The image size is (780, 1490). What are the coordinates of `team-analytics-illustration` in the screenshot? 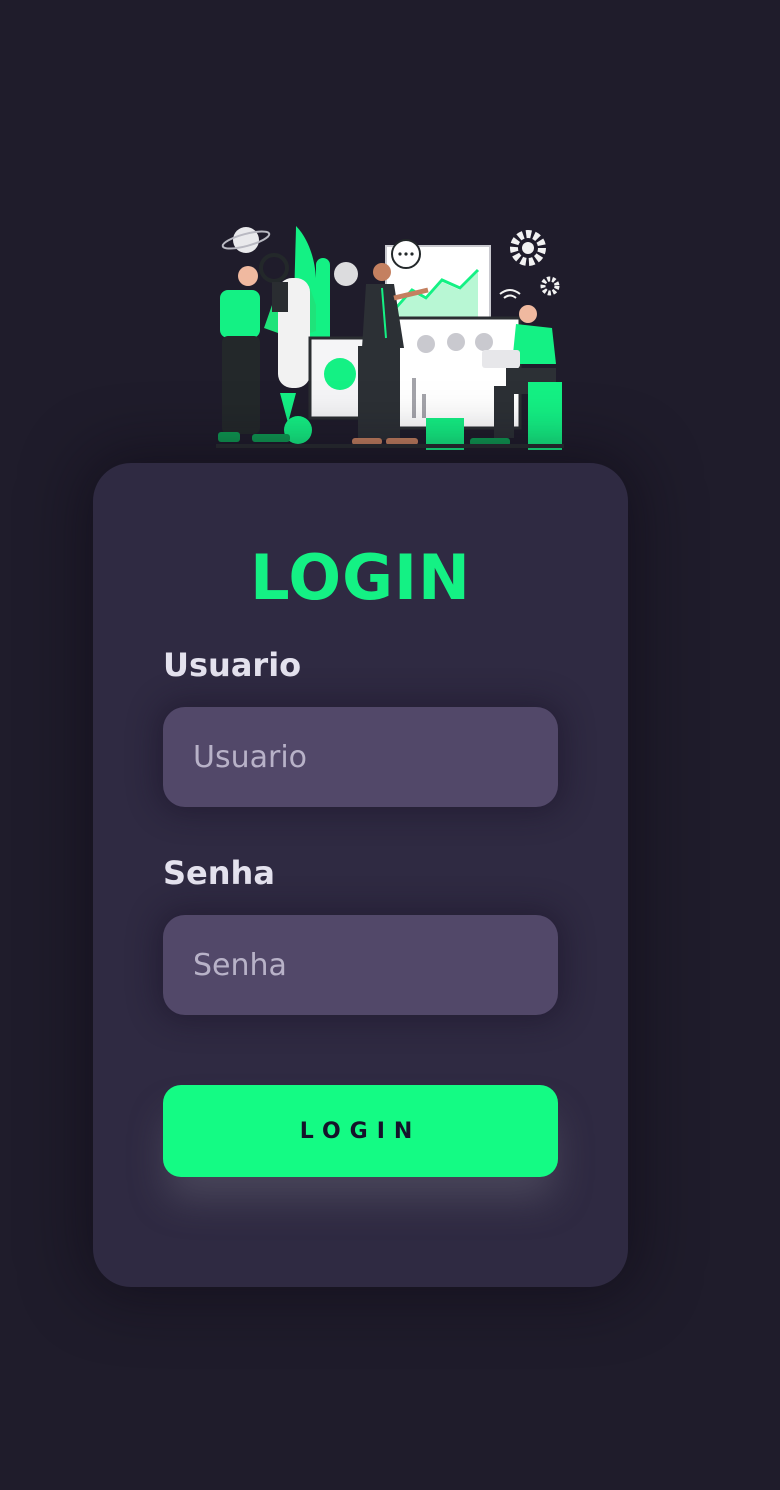 It's located at (390, 338).